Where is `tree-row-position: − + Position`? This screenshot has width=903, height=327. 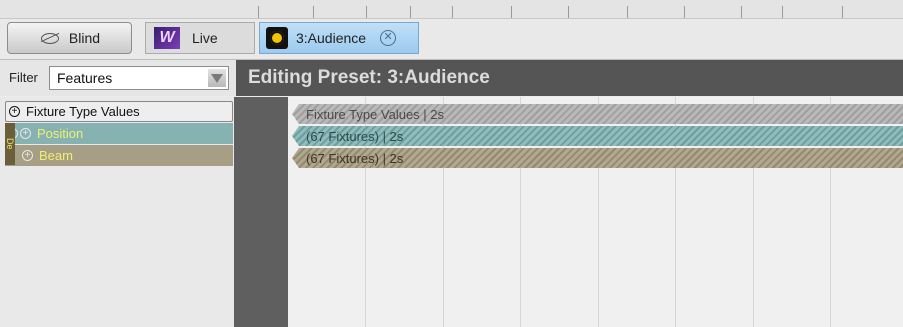 tree-row-position: − + Position is located at coordinates (119, 133).